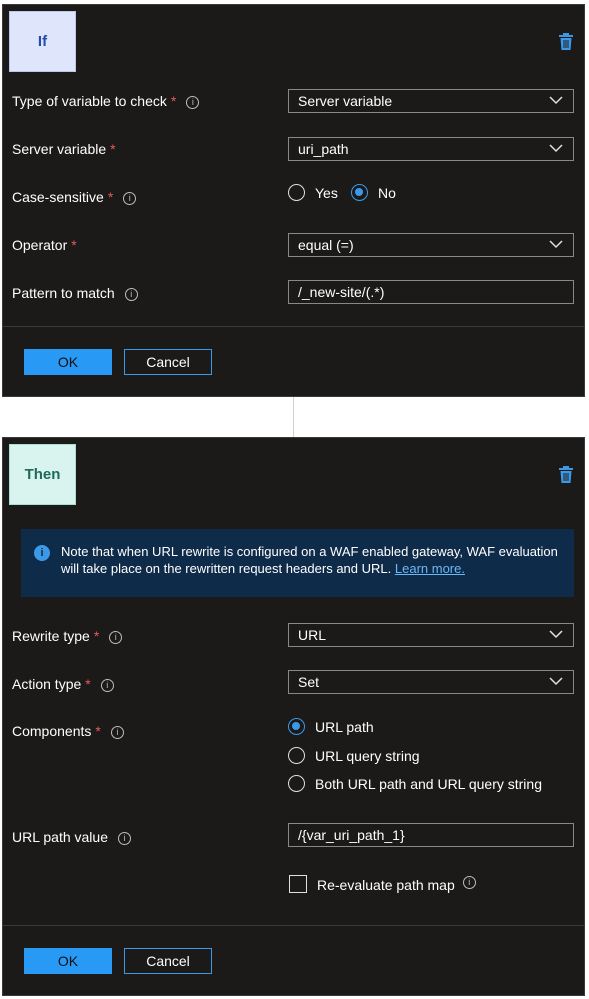 The width and height of the screenshot is (589, 999). I want to click on action-type-label: Action type * i, so click(63, 684).